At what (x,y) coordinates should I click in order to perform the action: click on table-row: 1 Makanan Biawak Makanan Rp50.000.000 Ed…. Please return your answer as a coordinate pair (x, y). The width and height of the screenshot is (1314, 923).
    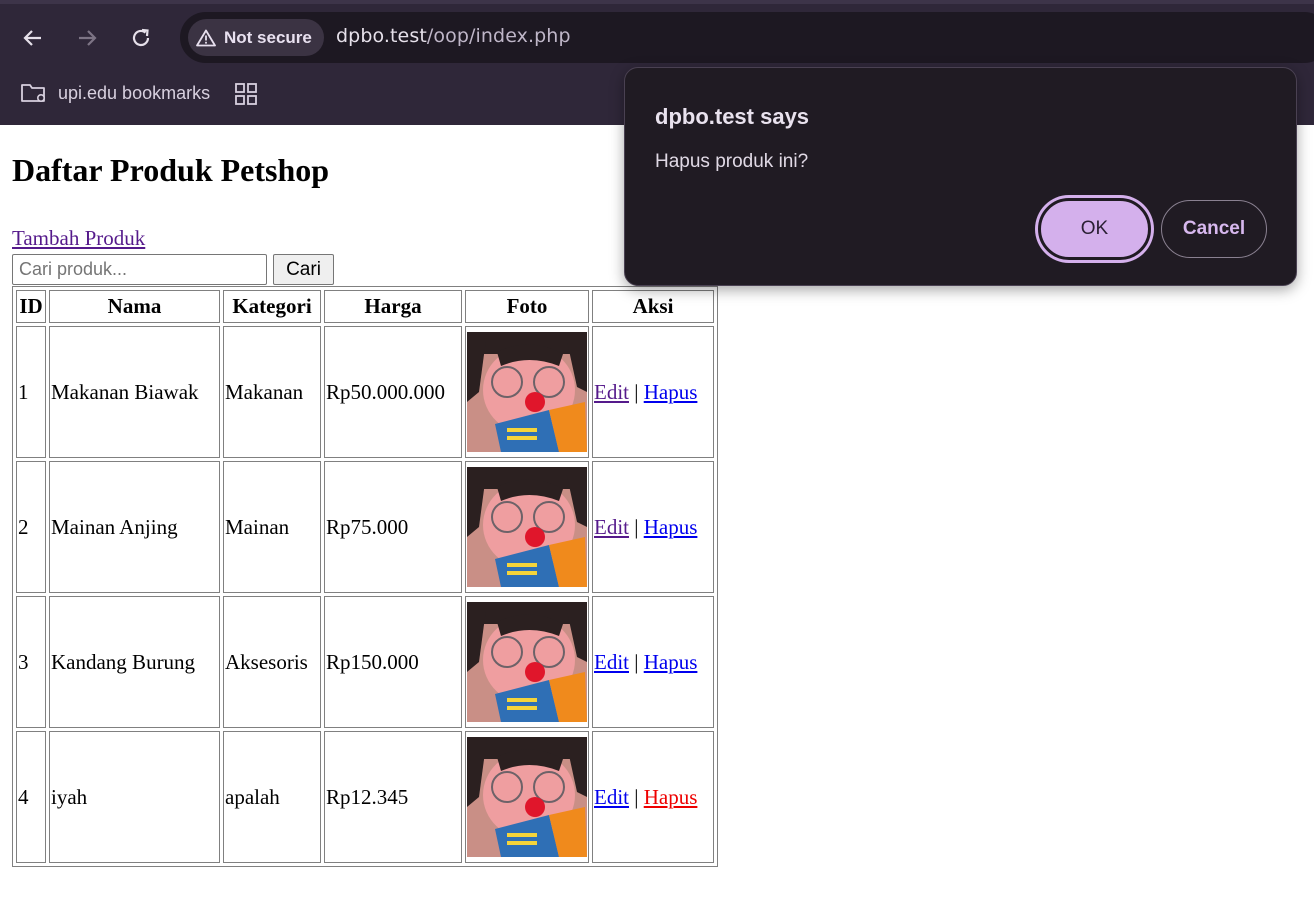
    Looking at the image, I should click on (365, 392).